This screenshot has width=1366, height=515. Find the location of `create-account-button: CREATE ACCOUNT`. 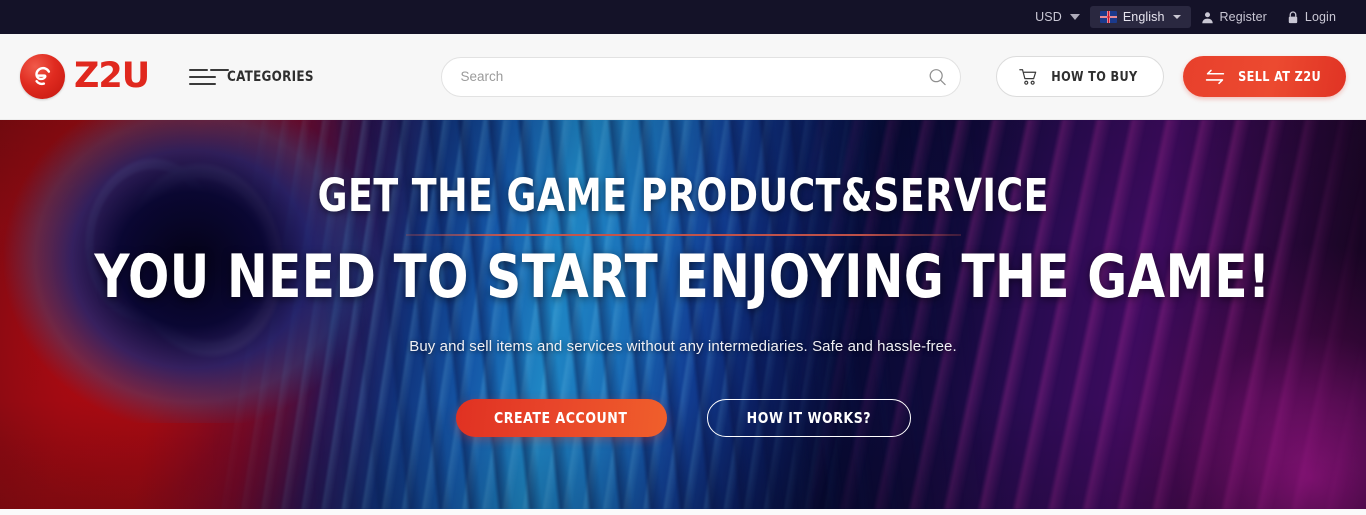

create-account-button: CREATE ACCOUNT is located at coordinates (561, 417).